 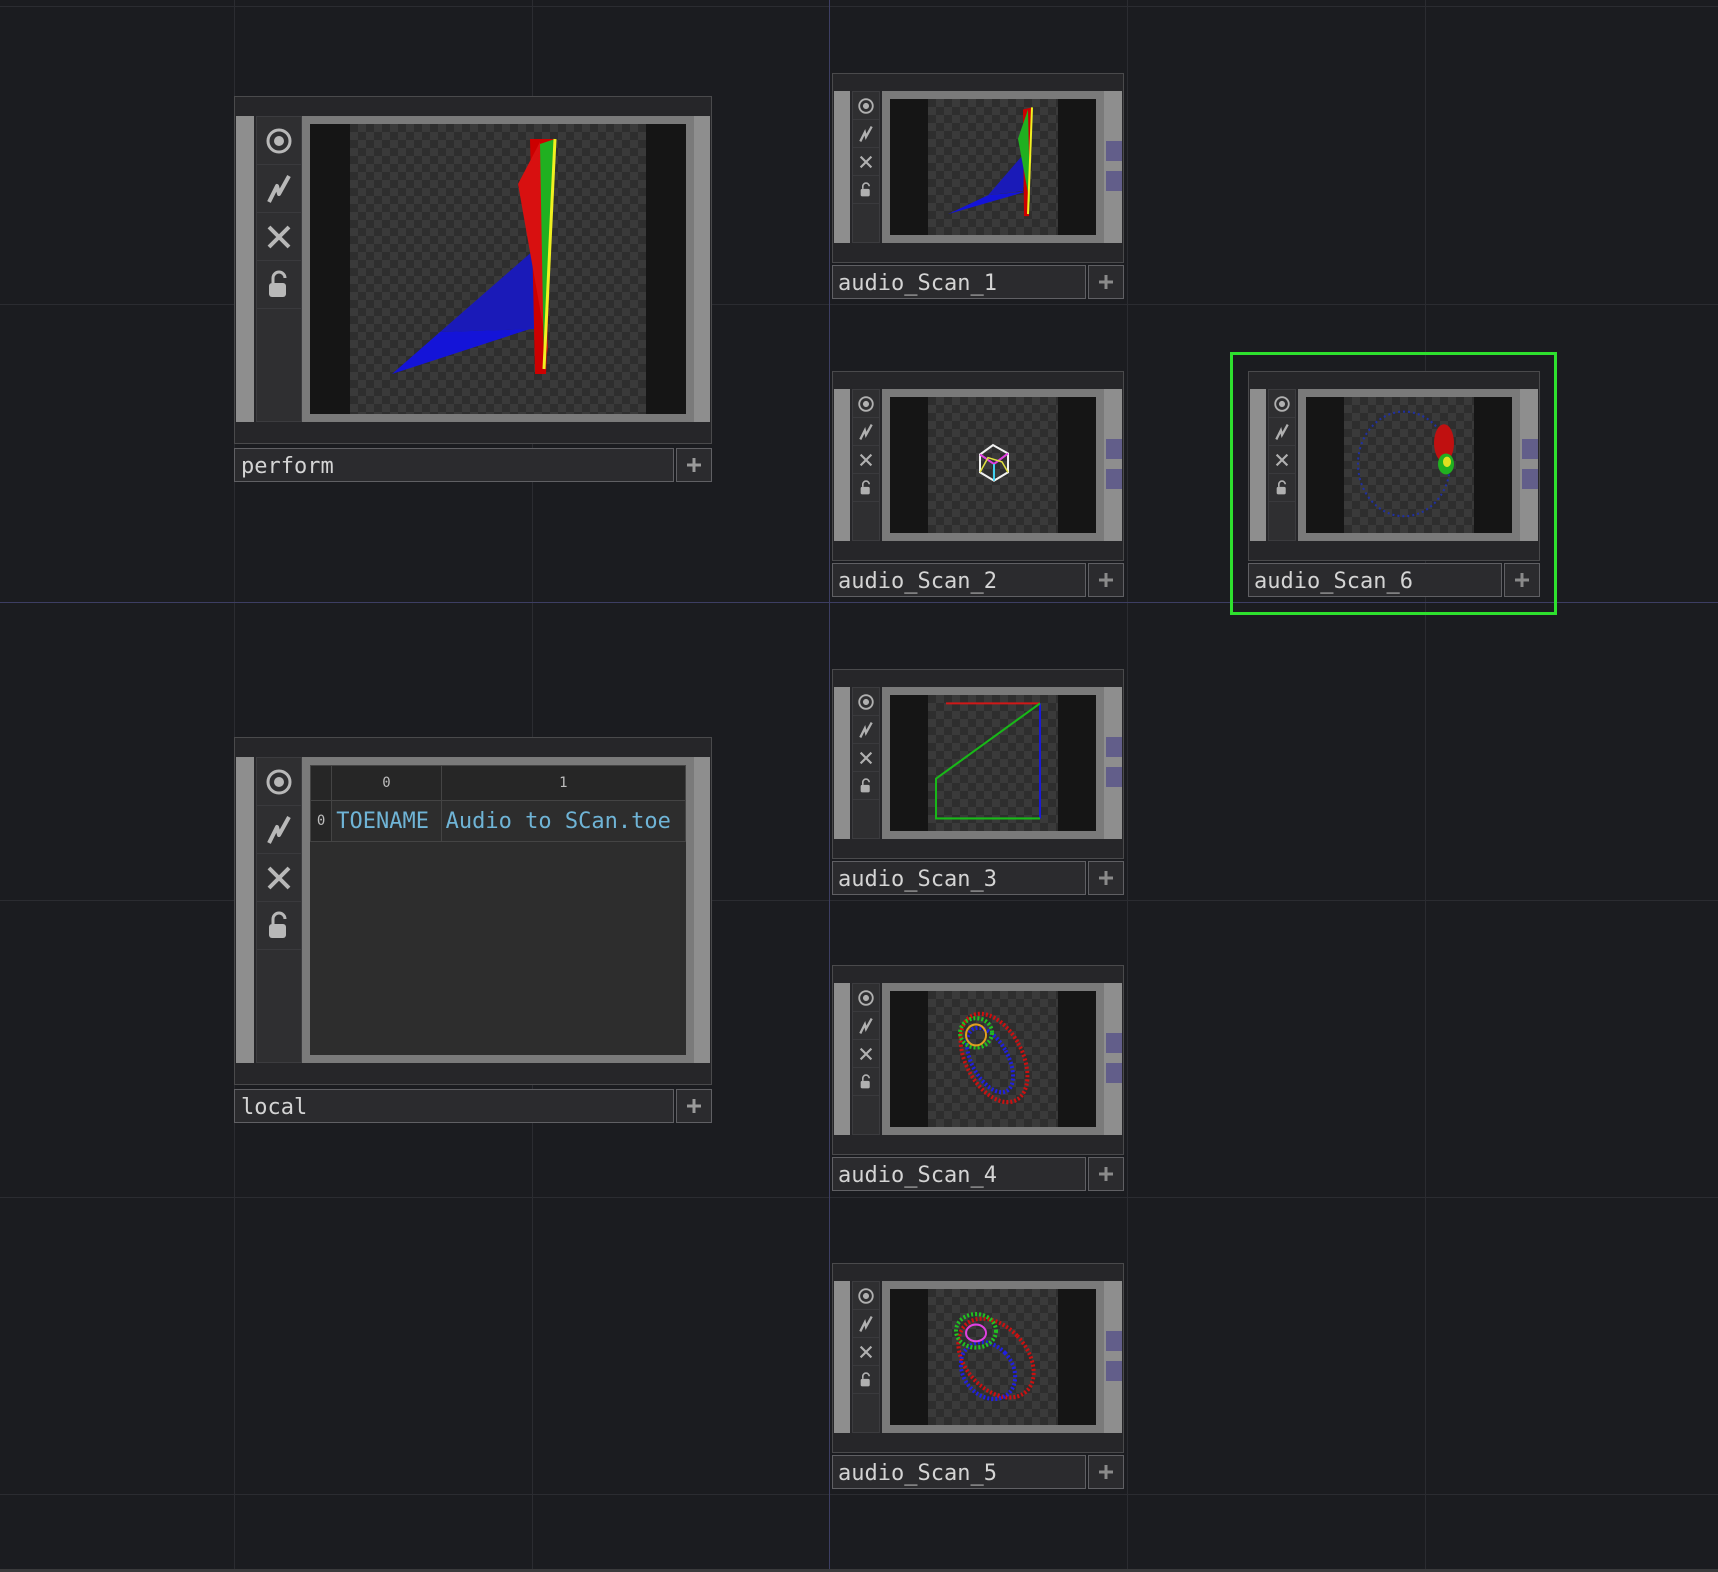 I want to click on node-name: audio_Scan_5, so click(x=959, y=1472).